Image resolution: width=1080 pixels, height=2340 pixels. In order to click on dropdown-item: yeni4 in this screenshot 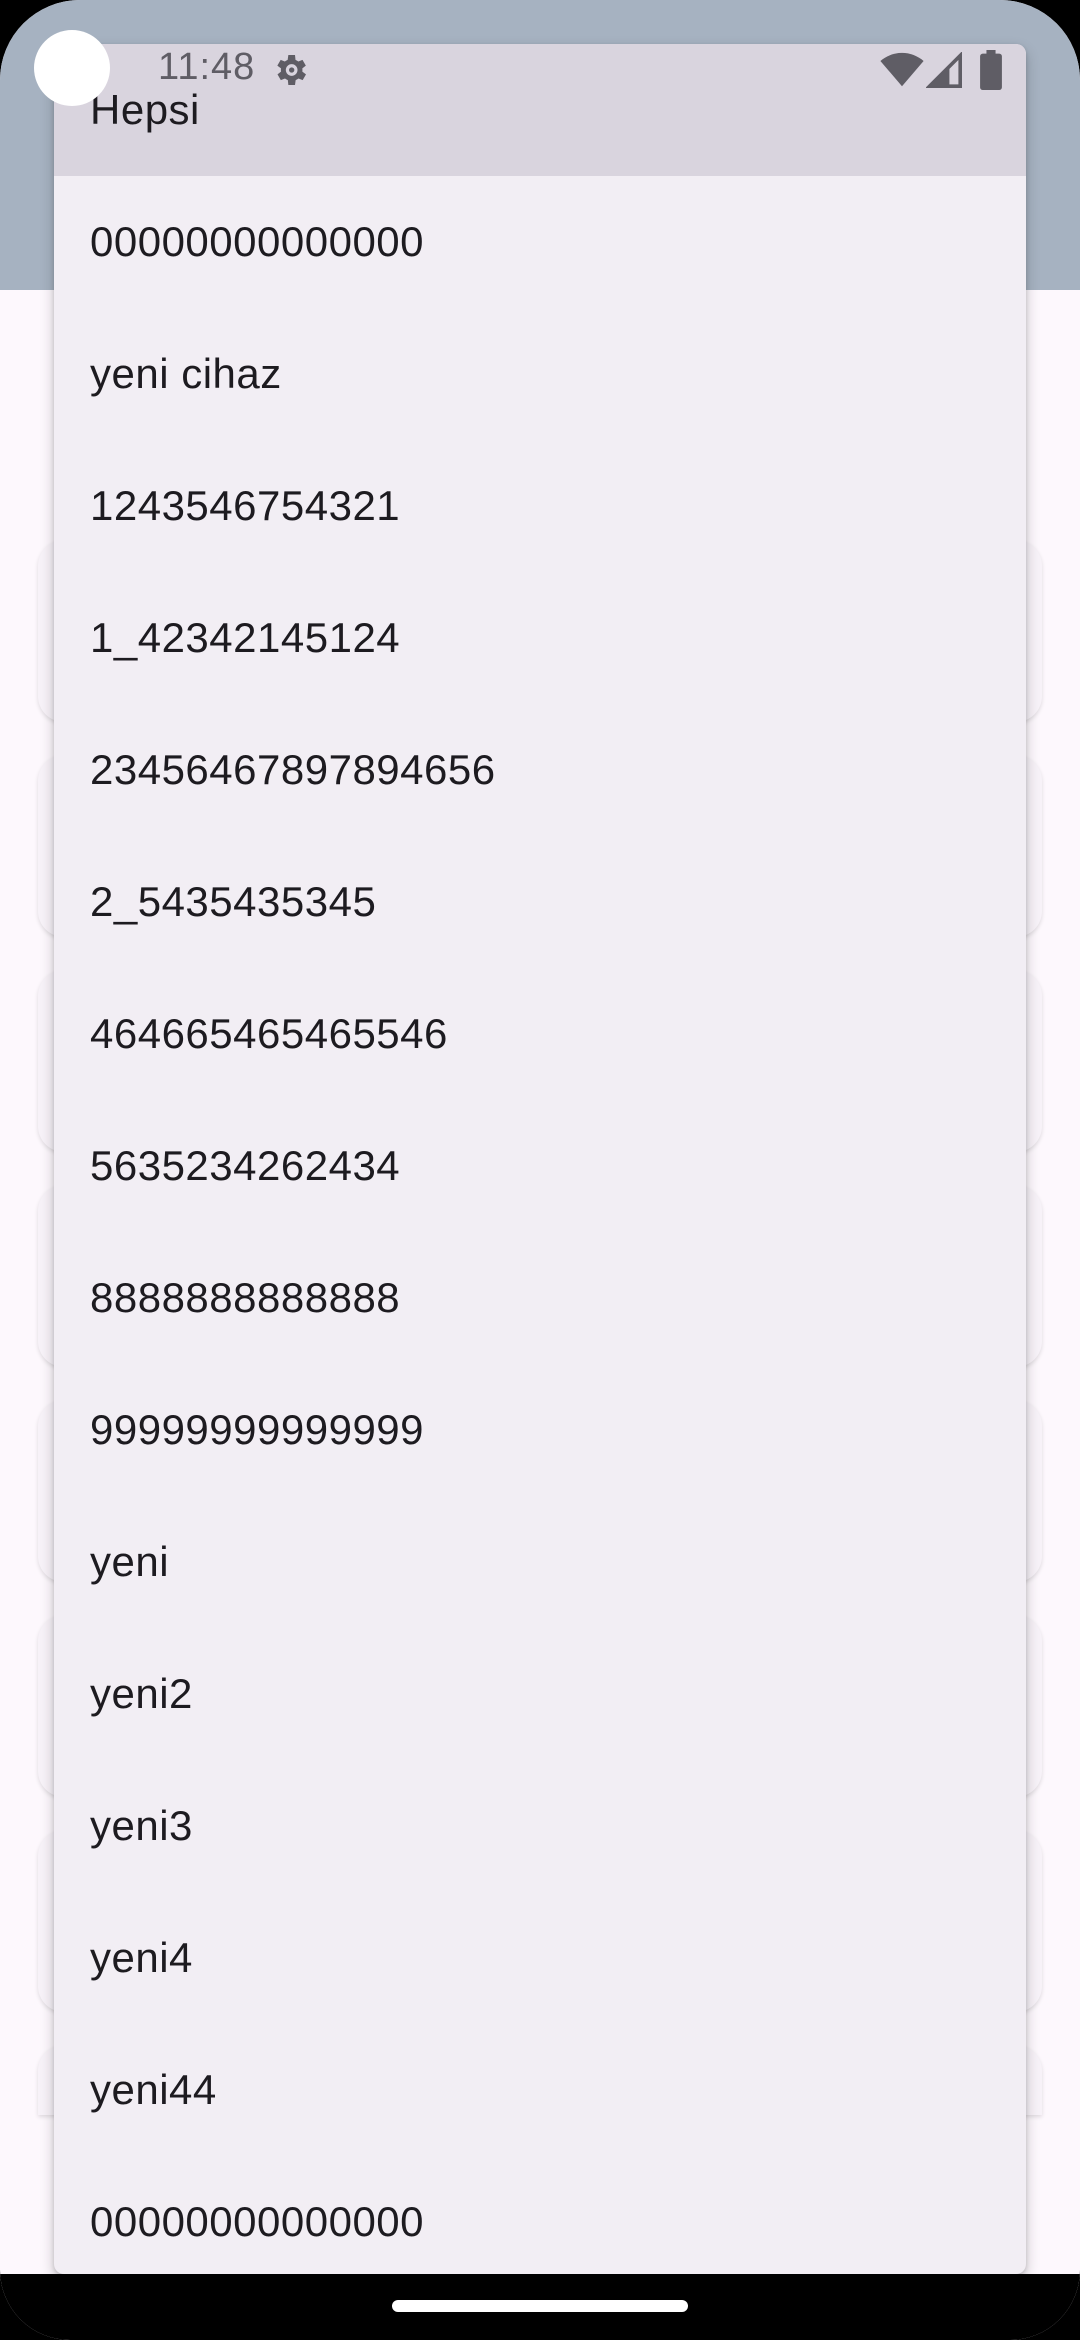, I will do `click(540, 1958)`.